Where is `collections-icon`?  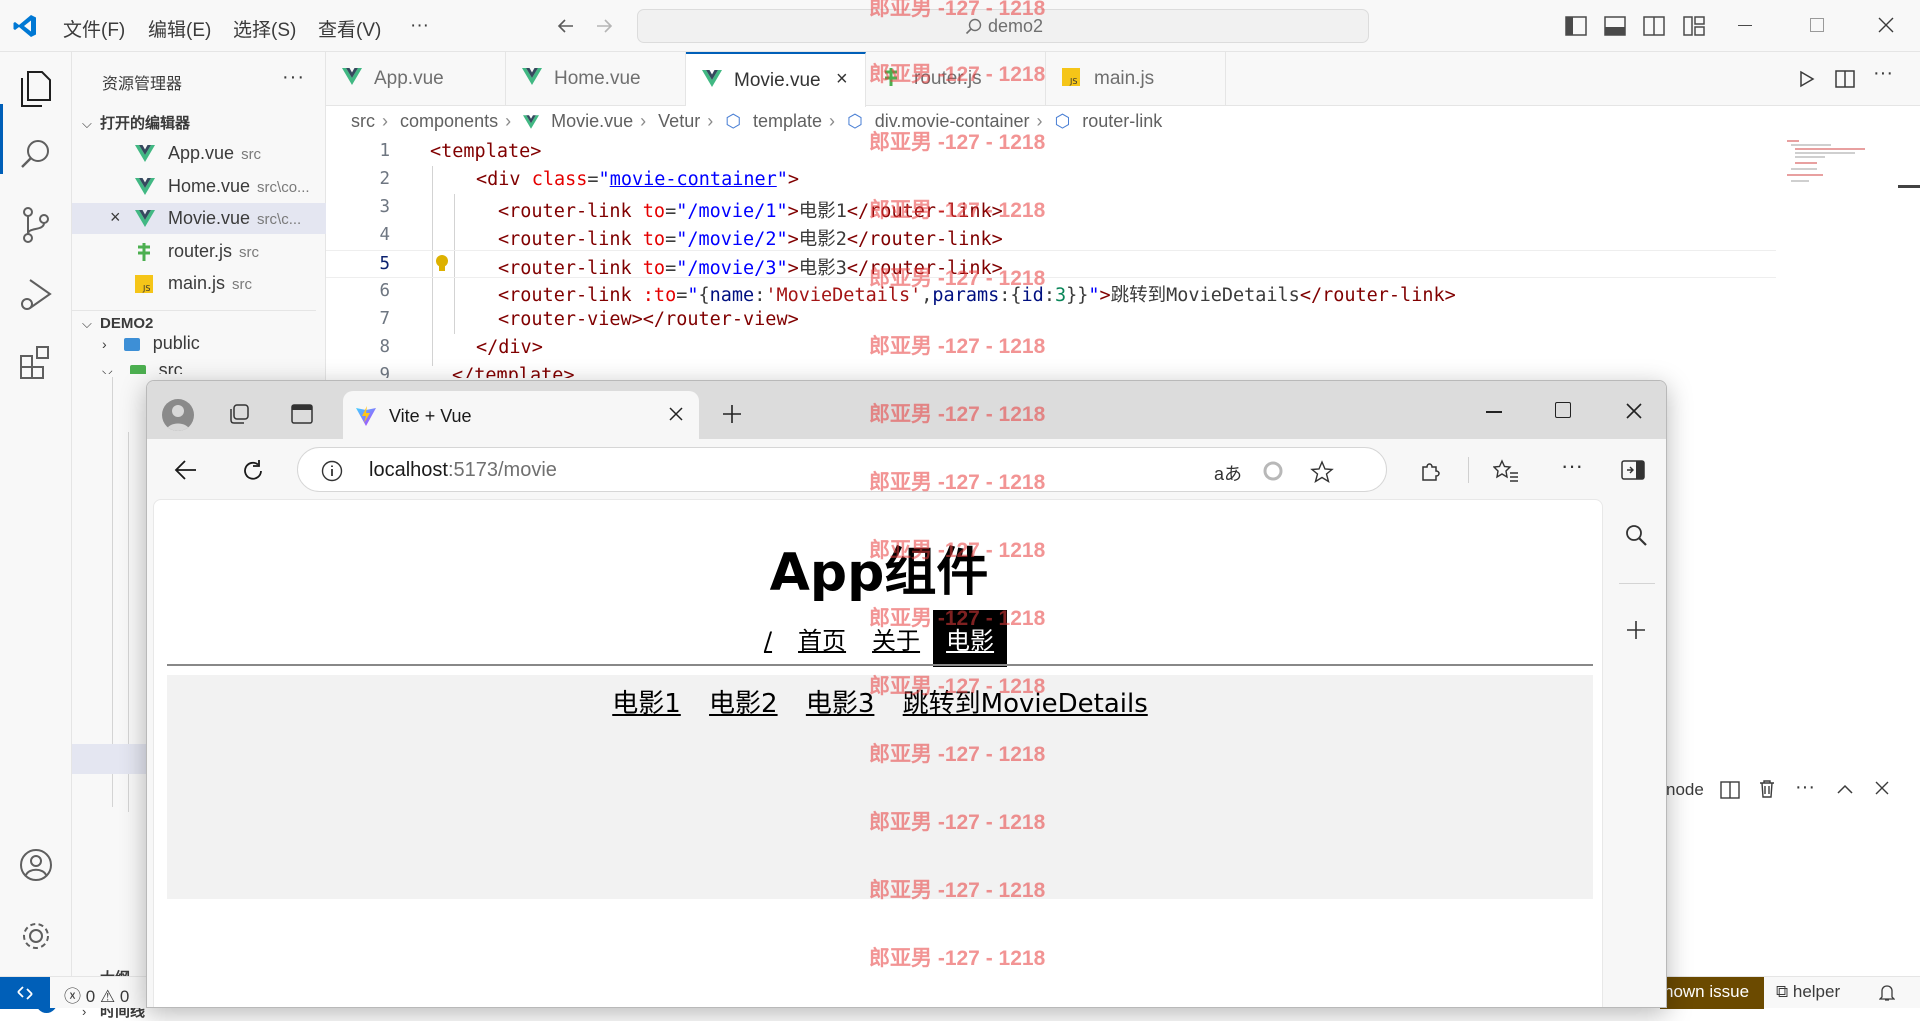
collections-icon is located at coordinates (239, 414).